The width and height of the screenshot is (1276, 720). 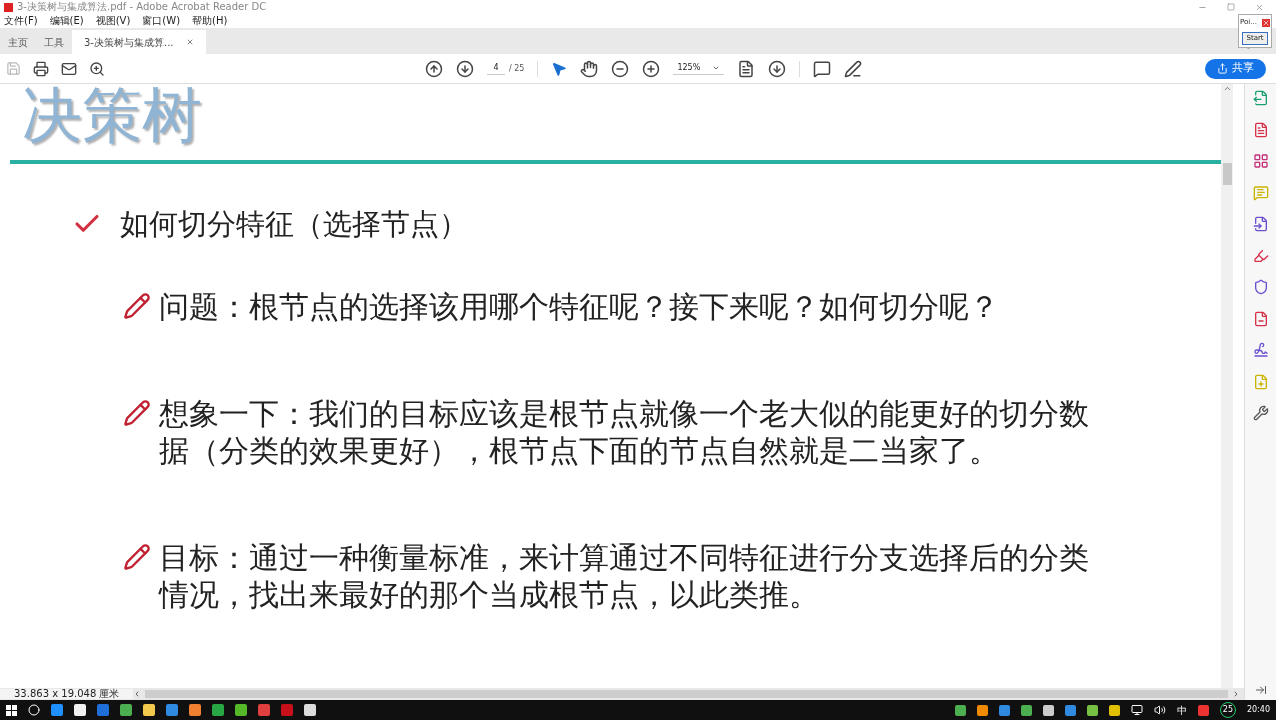 I want to click on window-title: 3-决策树与集成算法.pdf - Adobe Acrobat Reader DC, so click(x=142, y=7).